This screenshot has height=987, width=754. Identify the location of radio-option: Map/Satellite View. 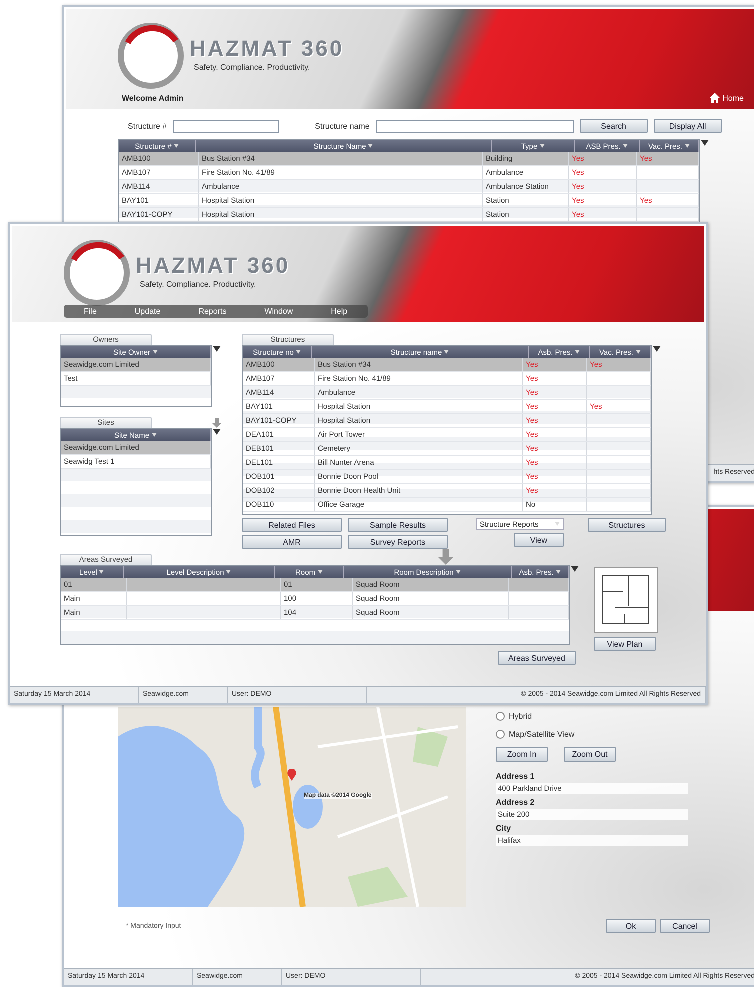
(592, 734).